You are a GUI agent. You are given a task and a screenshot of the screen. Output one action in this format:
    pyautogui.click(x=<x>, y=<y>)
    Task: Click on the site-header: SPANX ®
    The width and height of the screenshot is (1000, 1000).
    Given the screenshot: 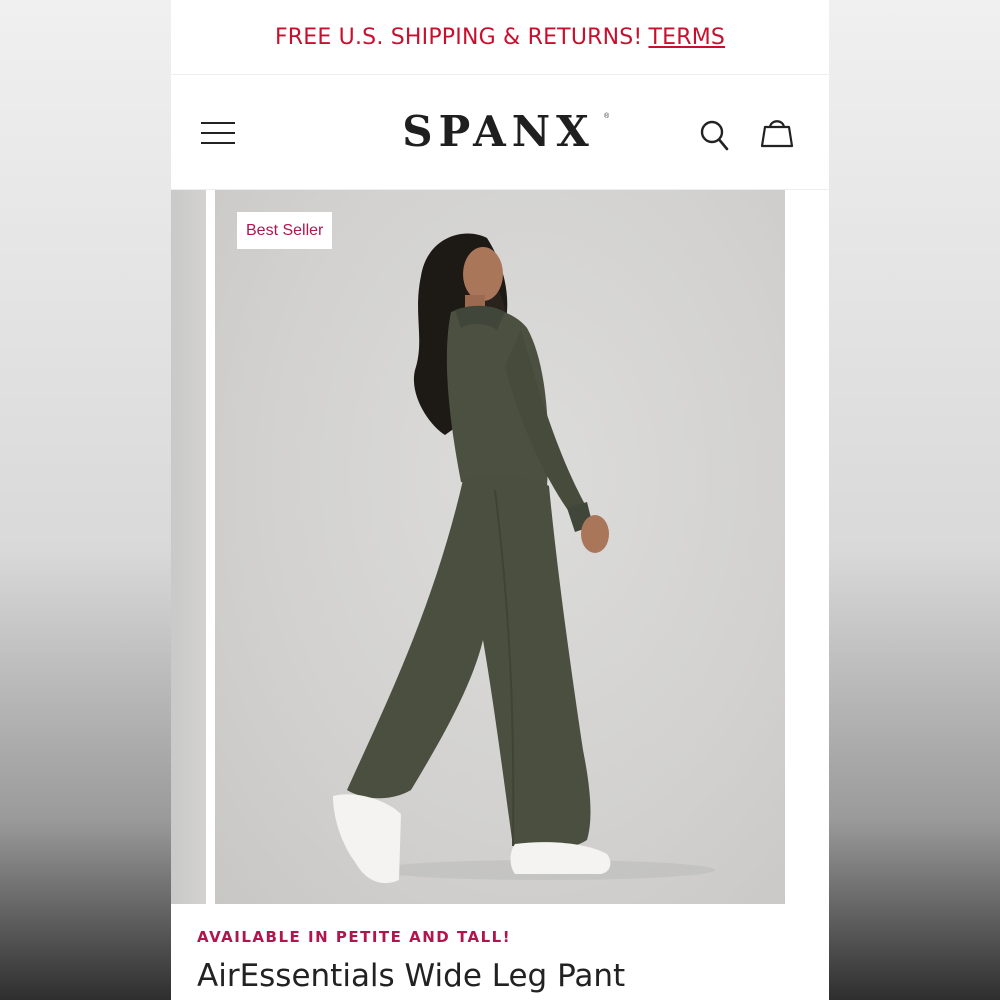 What is the action you would take?
    pyautogui.click(x=500, y=132)
    